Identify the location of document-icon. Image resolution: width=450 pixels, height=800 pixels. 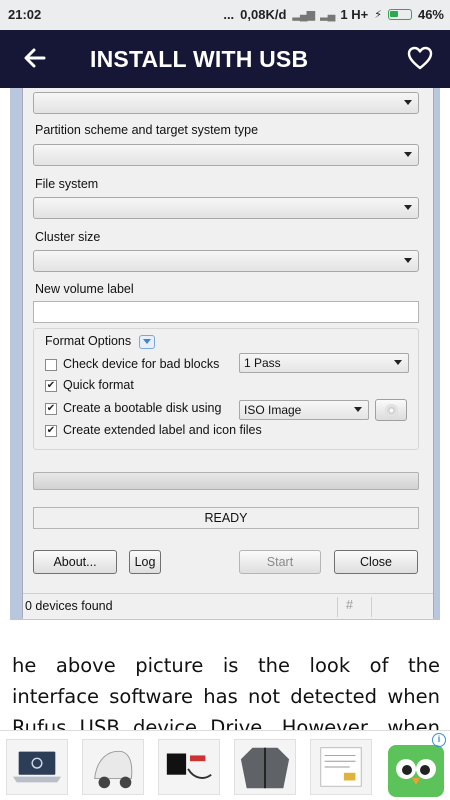
(341, 767).